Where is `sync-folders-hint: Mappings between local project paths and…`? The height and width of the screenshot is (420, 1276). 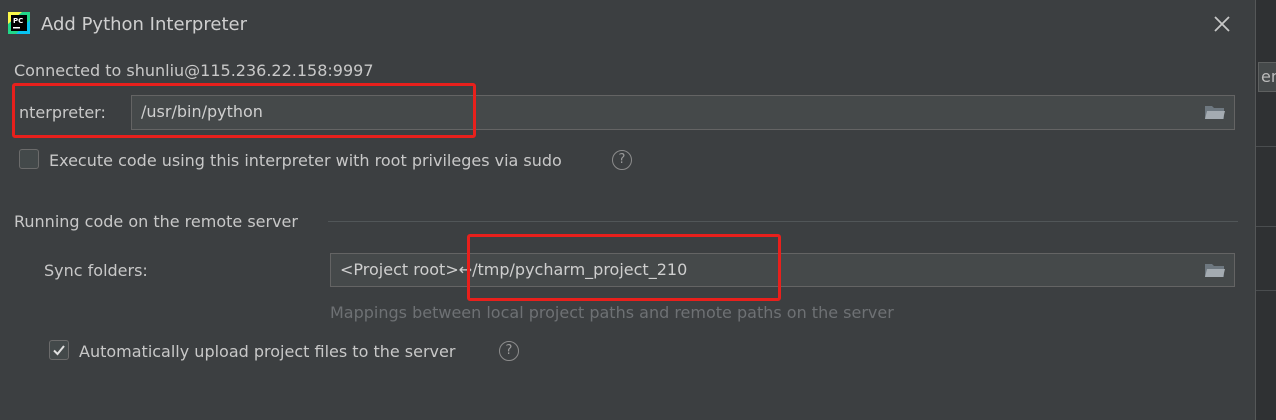
sync-folders-hint: Mappings between local project paths and… is located at coordinates (612, 312).